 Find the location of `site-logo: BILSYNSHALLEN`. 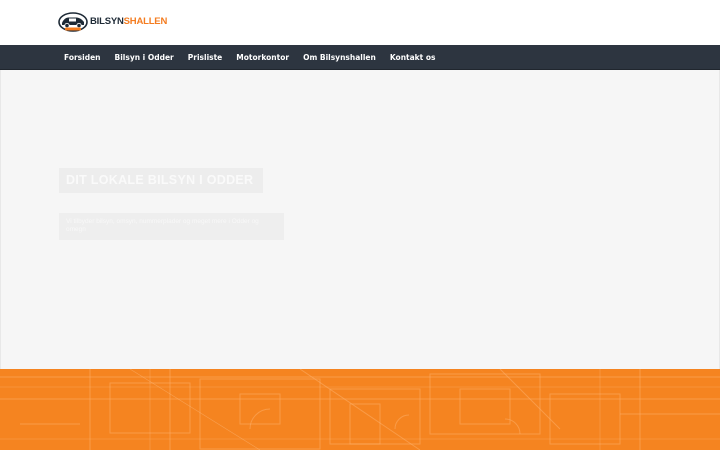

site-logo: BILSYNSHALLEN is located at coordinates (112, 22).